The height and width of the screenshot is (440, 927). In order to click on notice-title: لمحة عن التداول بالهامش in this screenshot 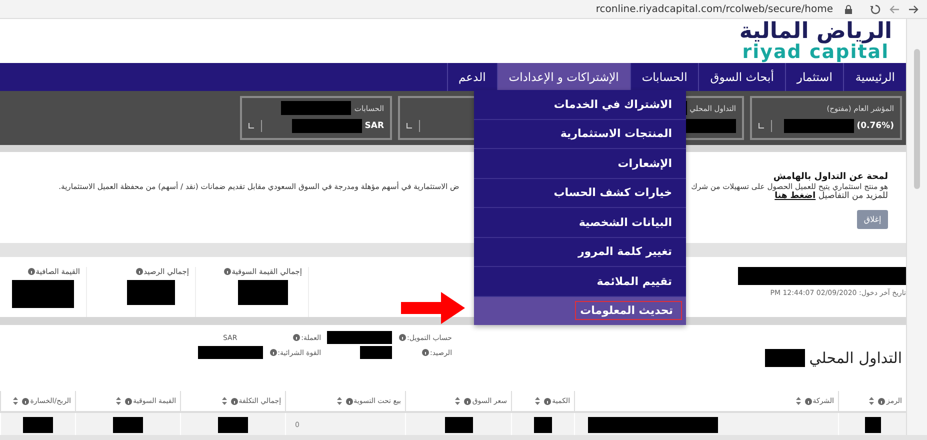, I will do `click(830, 177)`.